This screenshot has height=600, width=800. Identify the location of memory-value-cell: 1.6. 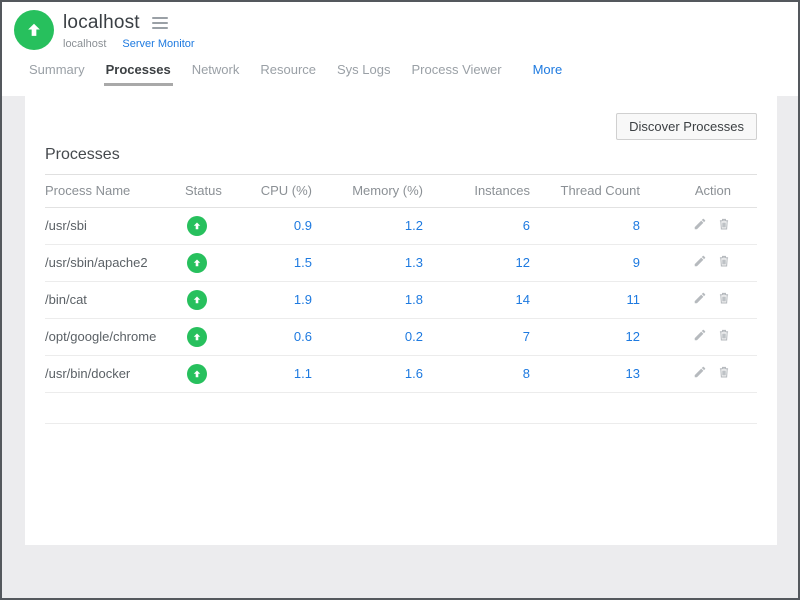
(367, 374).